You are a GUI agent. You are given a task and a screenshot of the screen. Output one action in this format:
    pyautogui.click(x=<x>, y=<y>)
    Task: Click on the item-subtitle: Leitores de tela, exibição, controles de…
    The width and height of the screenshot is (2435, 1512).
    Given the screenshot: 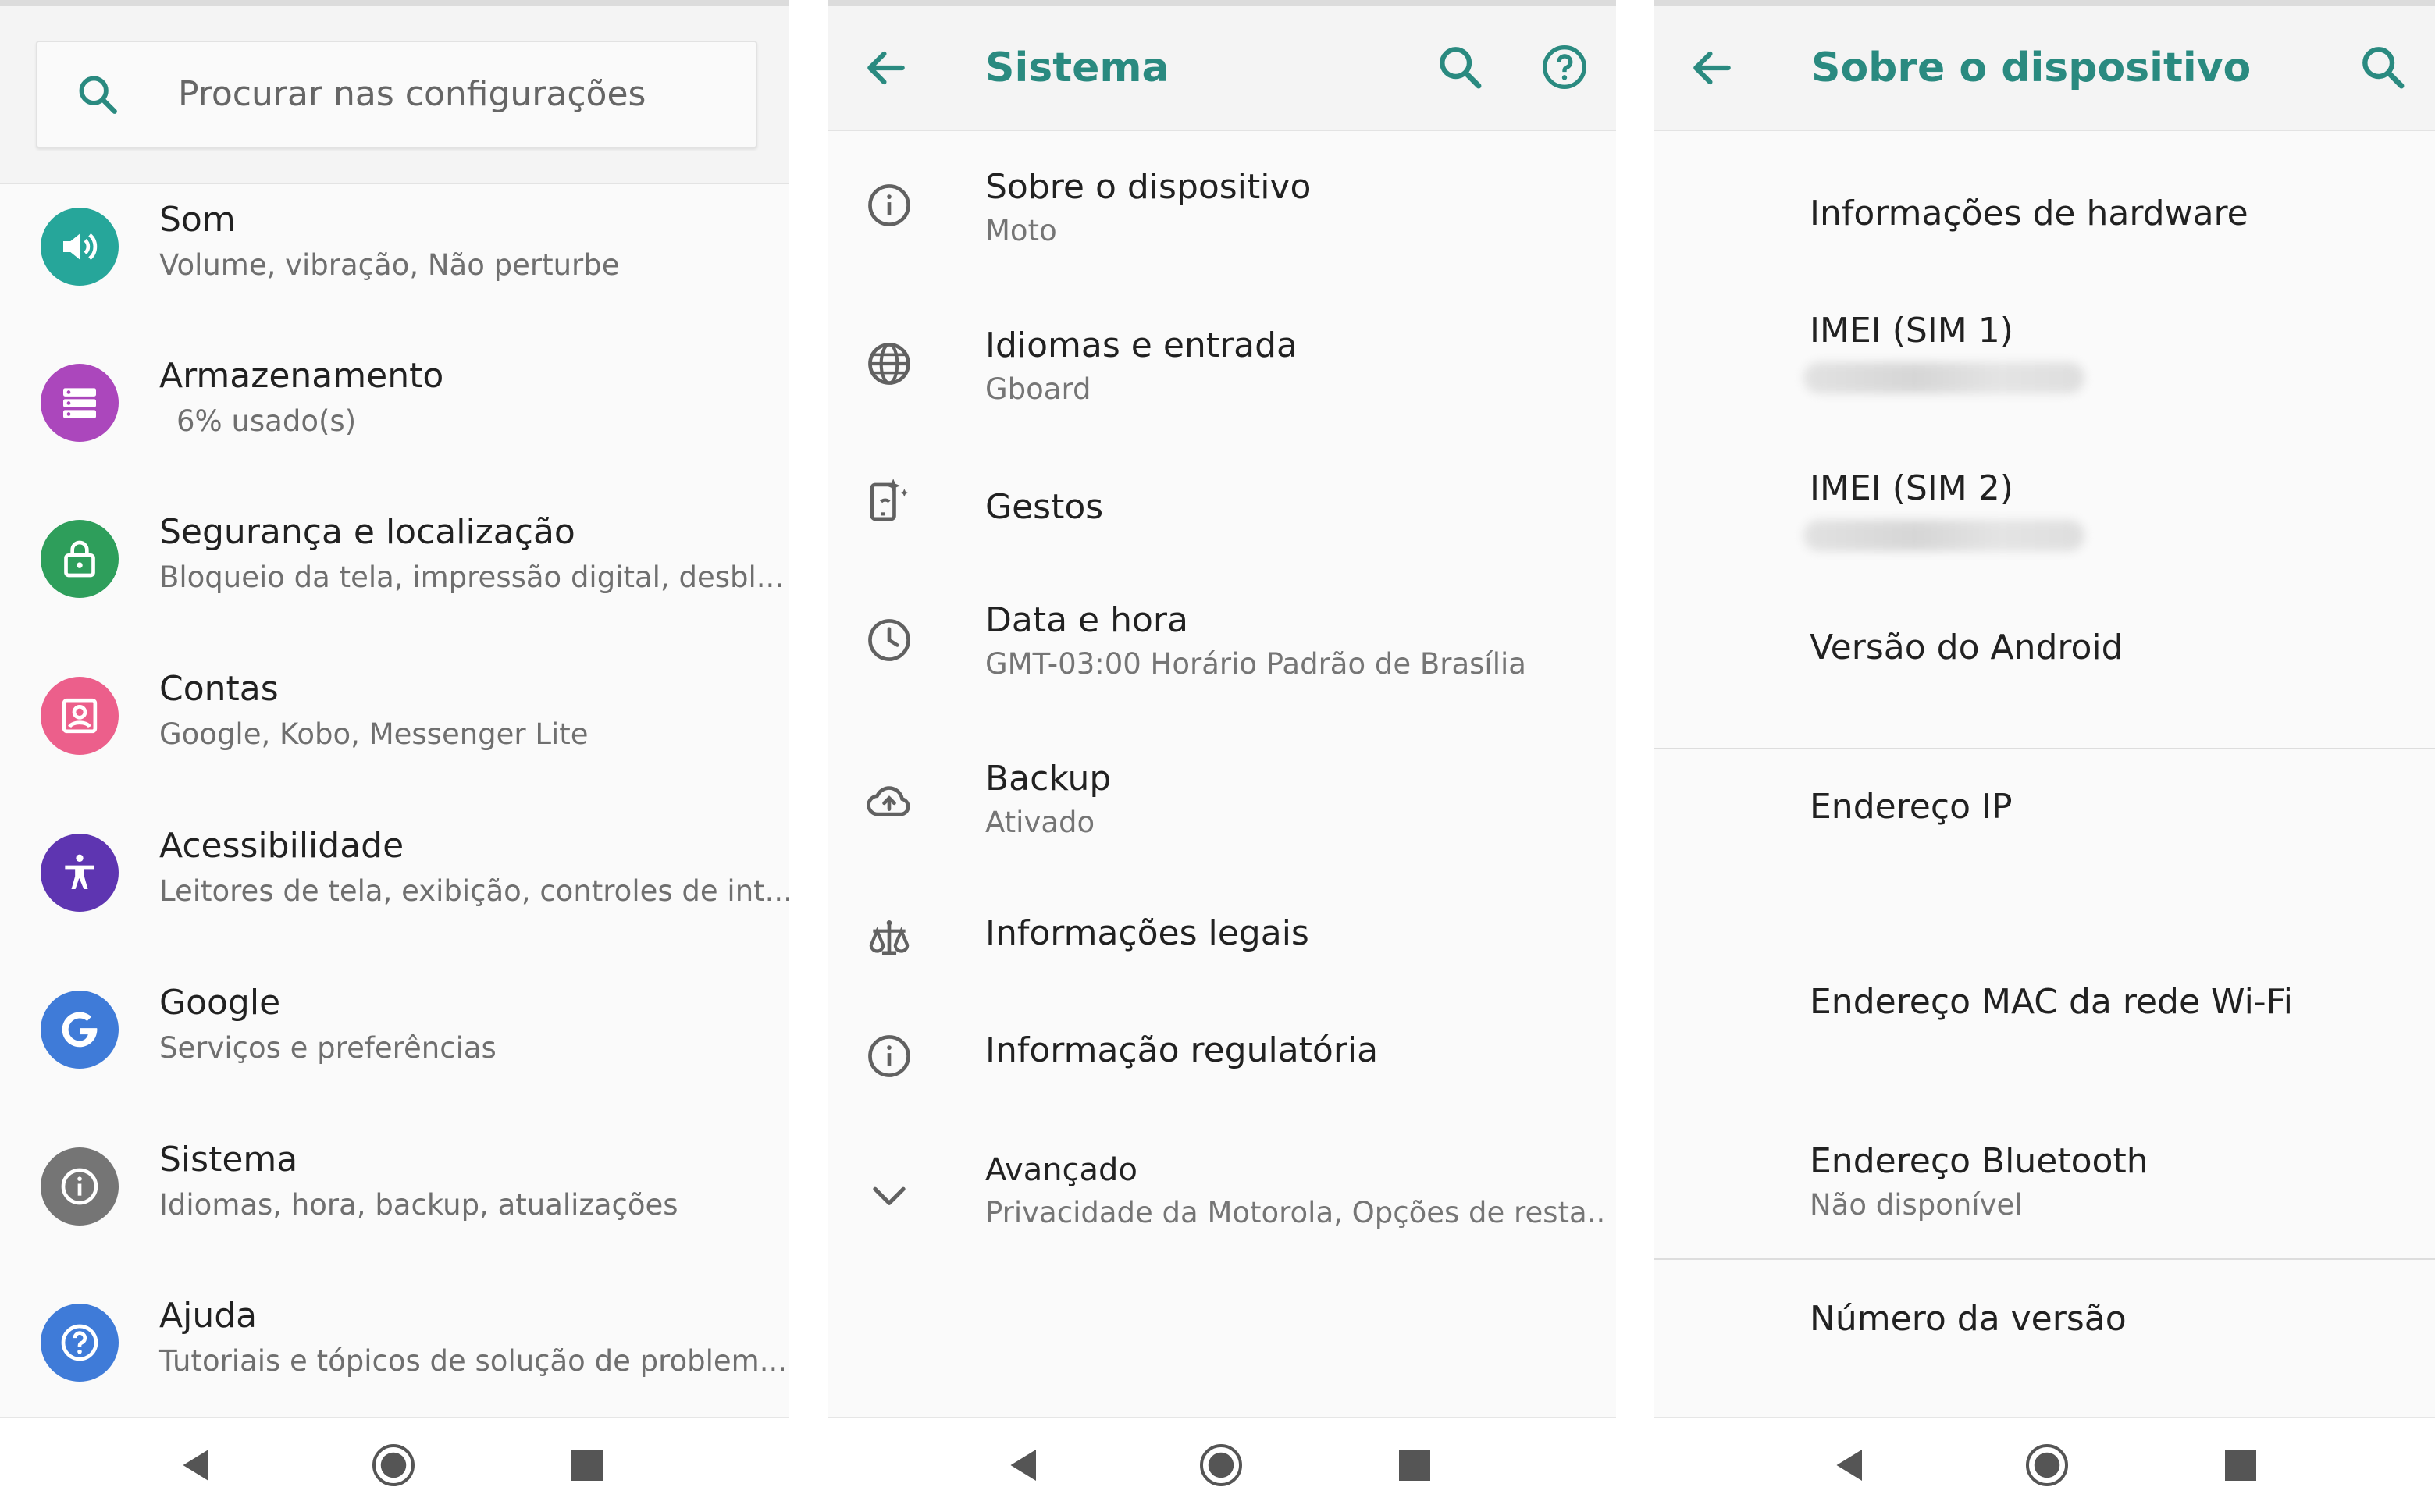 What is the action you would take?
    pyautogui.click(x=474, y=891)
    